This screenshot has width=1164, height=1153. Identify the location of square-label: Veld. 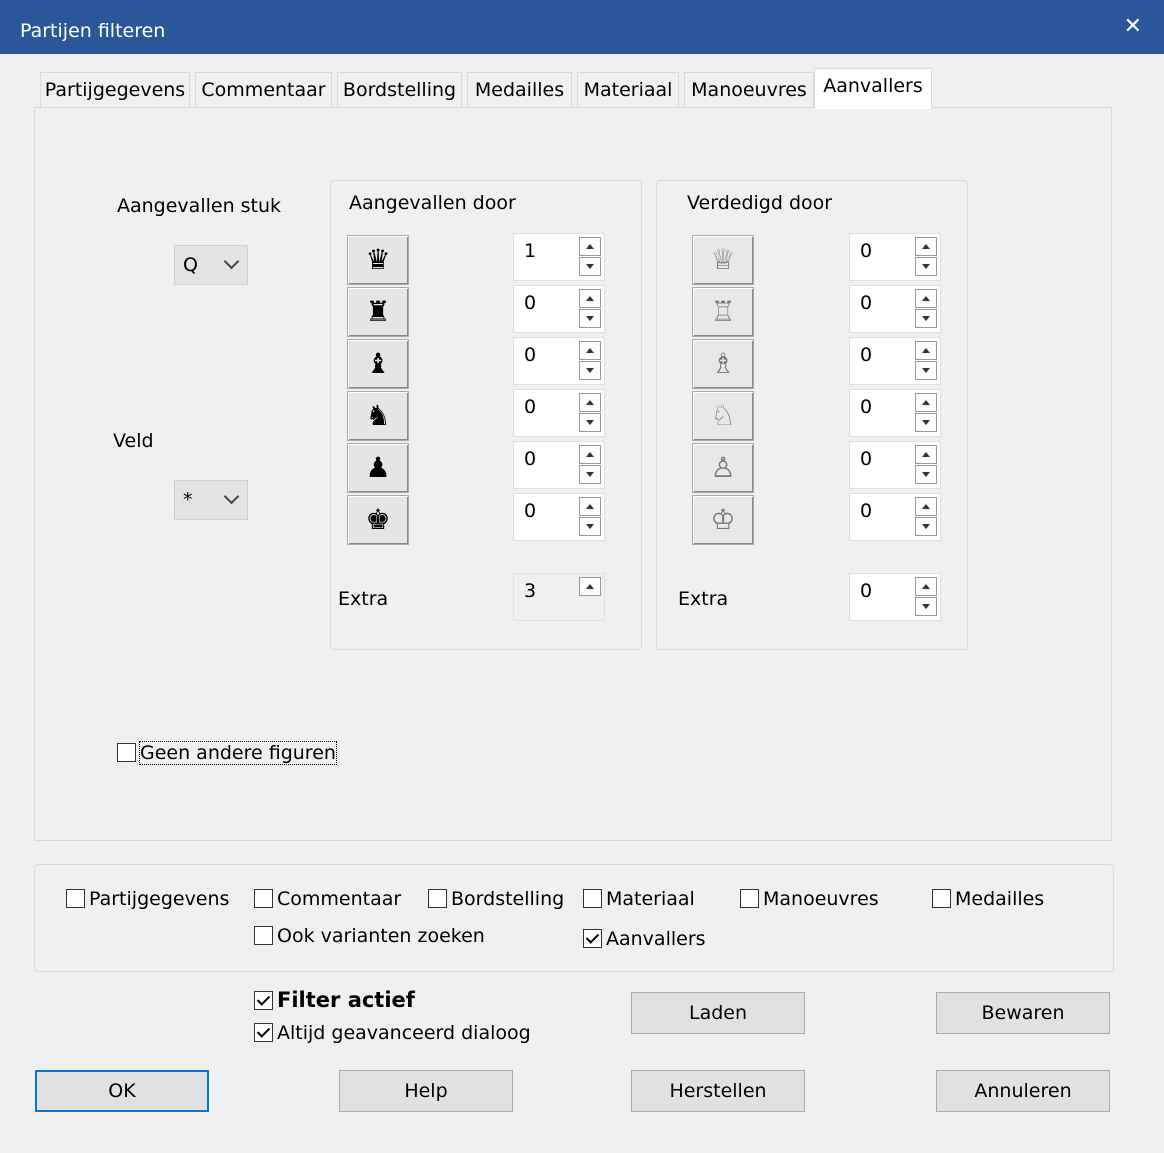
(133, 441).